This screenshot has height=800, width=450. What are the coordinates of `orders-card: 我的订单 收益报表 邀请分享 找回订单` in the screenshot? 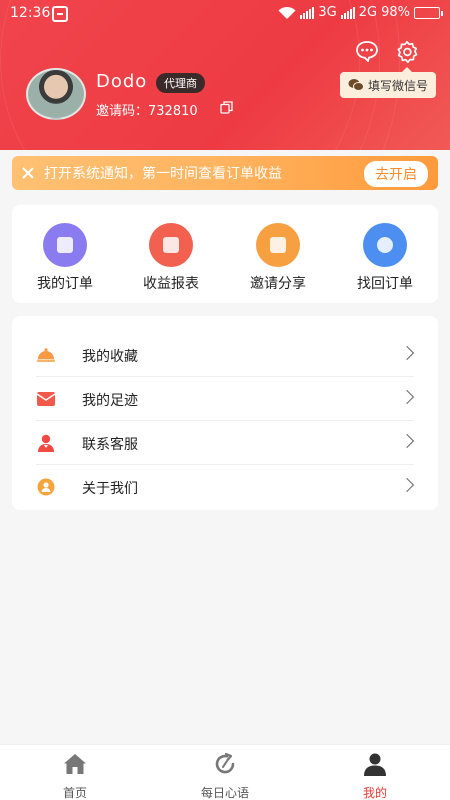 It's located at (225, 254).